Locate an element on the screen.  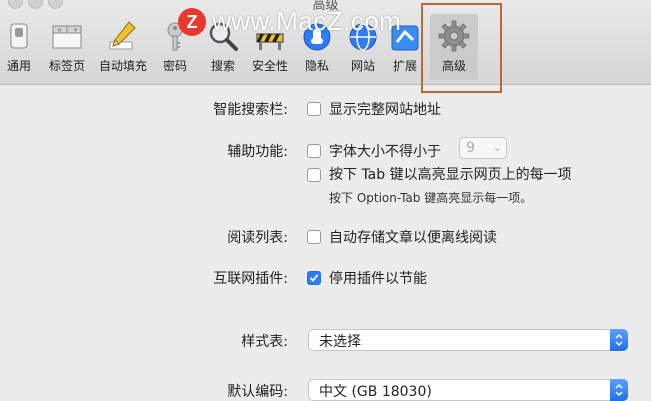
stylesheet-popup: 未选择 is located at coordinates (468, 340).